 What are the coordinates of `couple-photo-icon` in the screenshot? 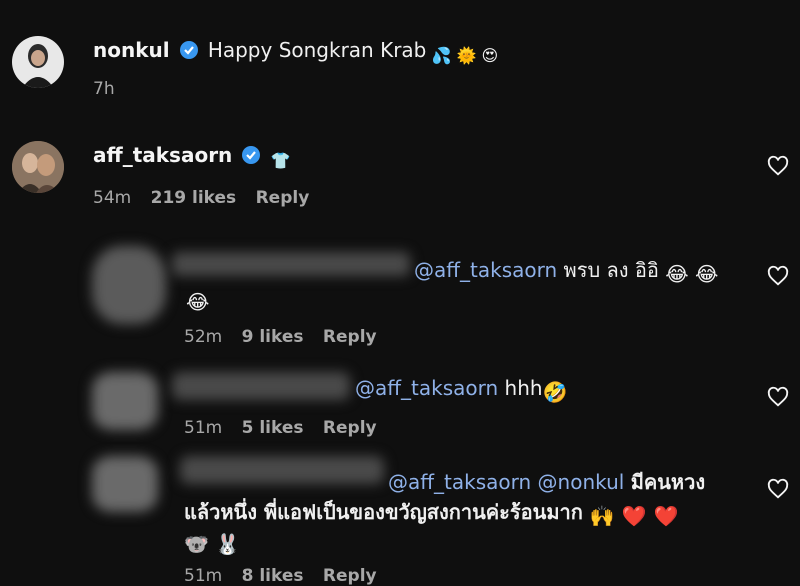 It's located at (38, 167).